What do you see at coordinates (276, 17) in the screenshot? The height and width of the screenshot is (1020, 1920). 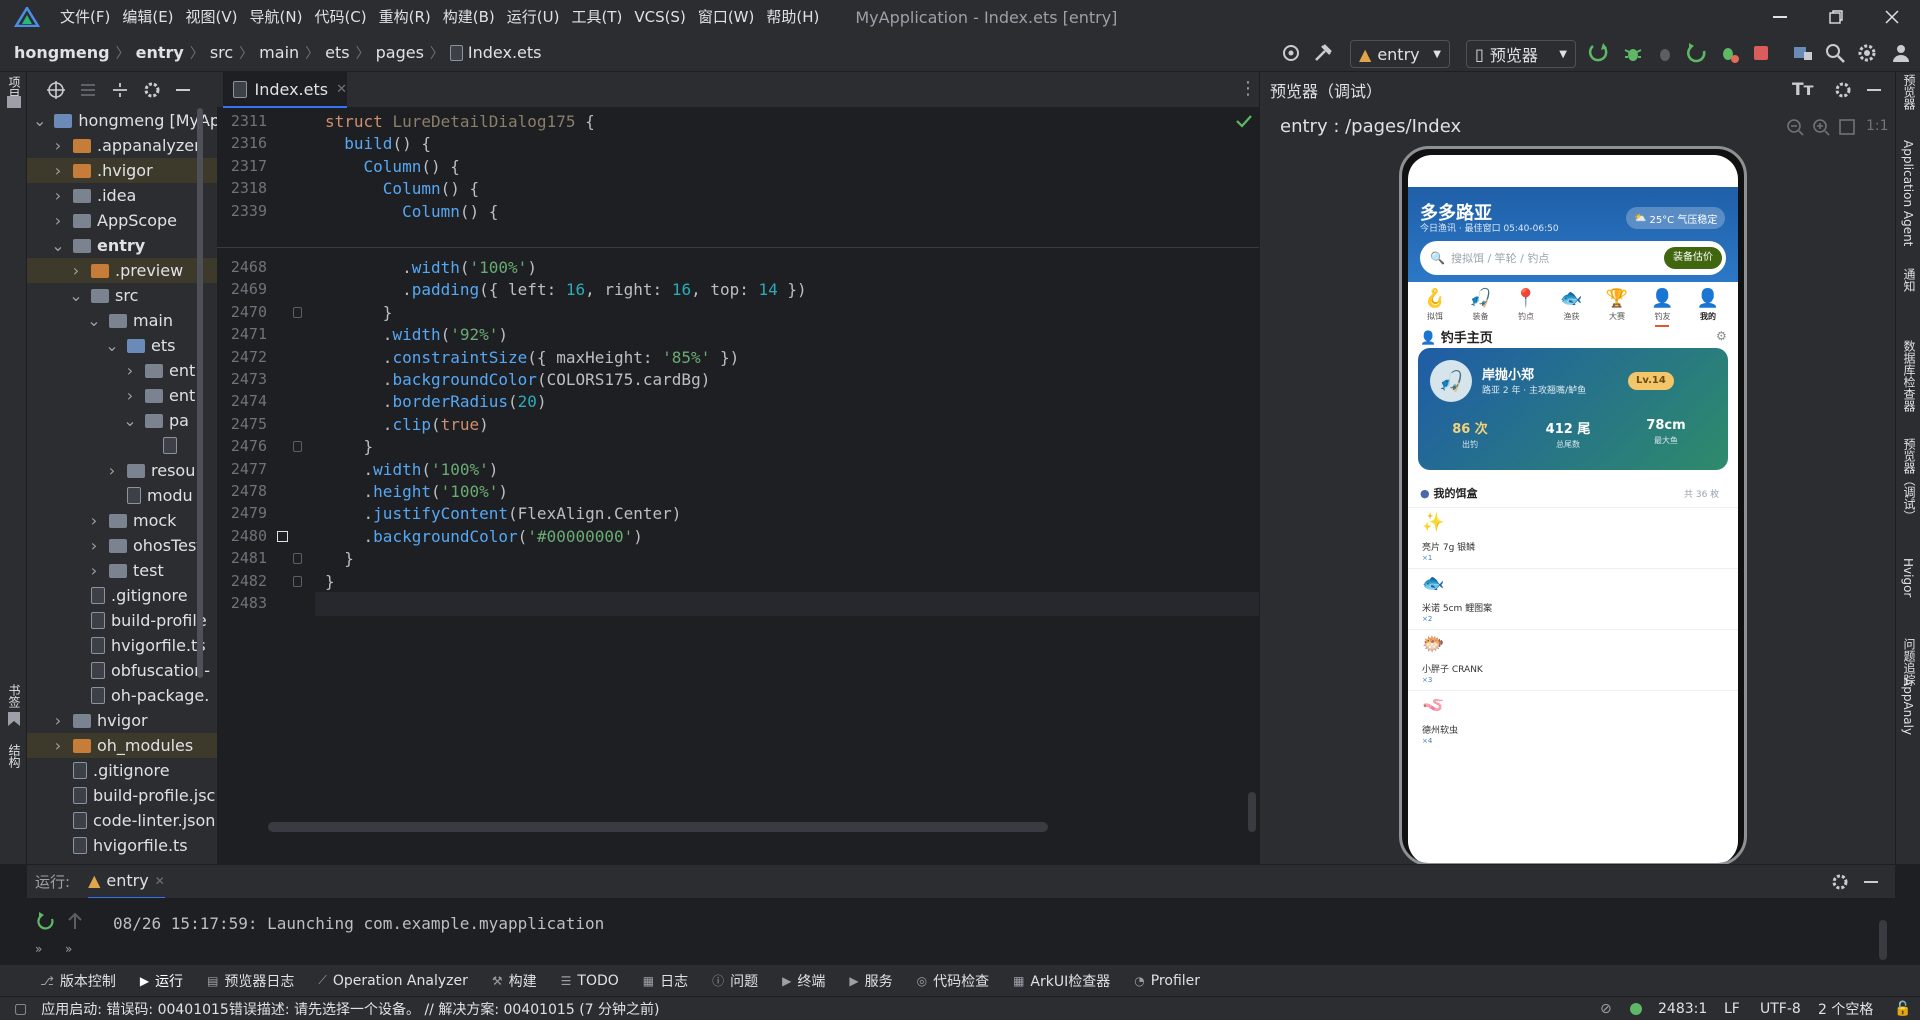 I see `menu-item-3: 导航(N)` at bounding box center [276, 17].